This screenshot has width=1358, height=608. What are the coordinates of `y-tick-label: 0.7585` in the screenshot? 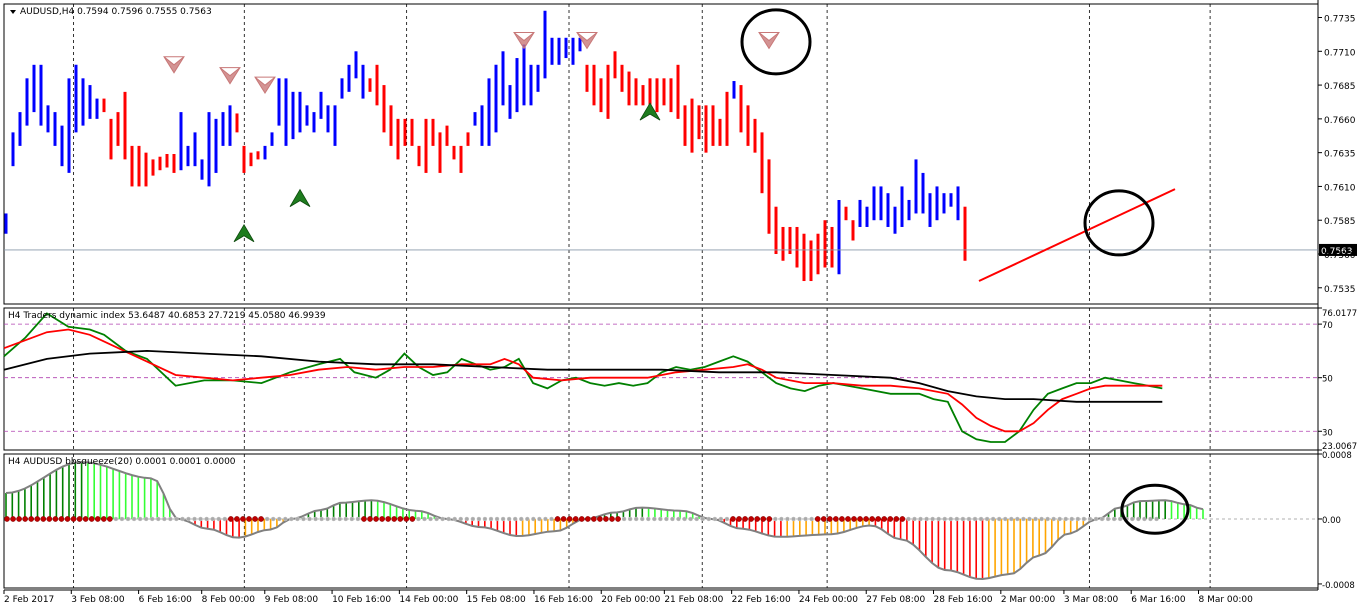 It's located at (1340, 222).